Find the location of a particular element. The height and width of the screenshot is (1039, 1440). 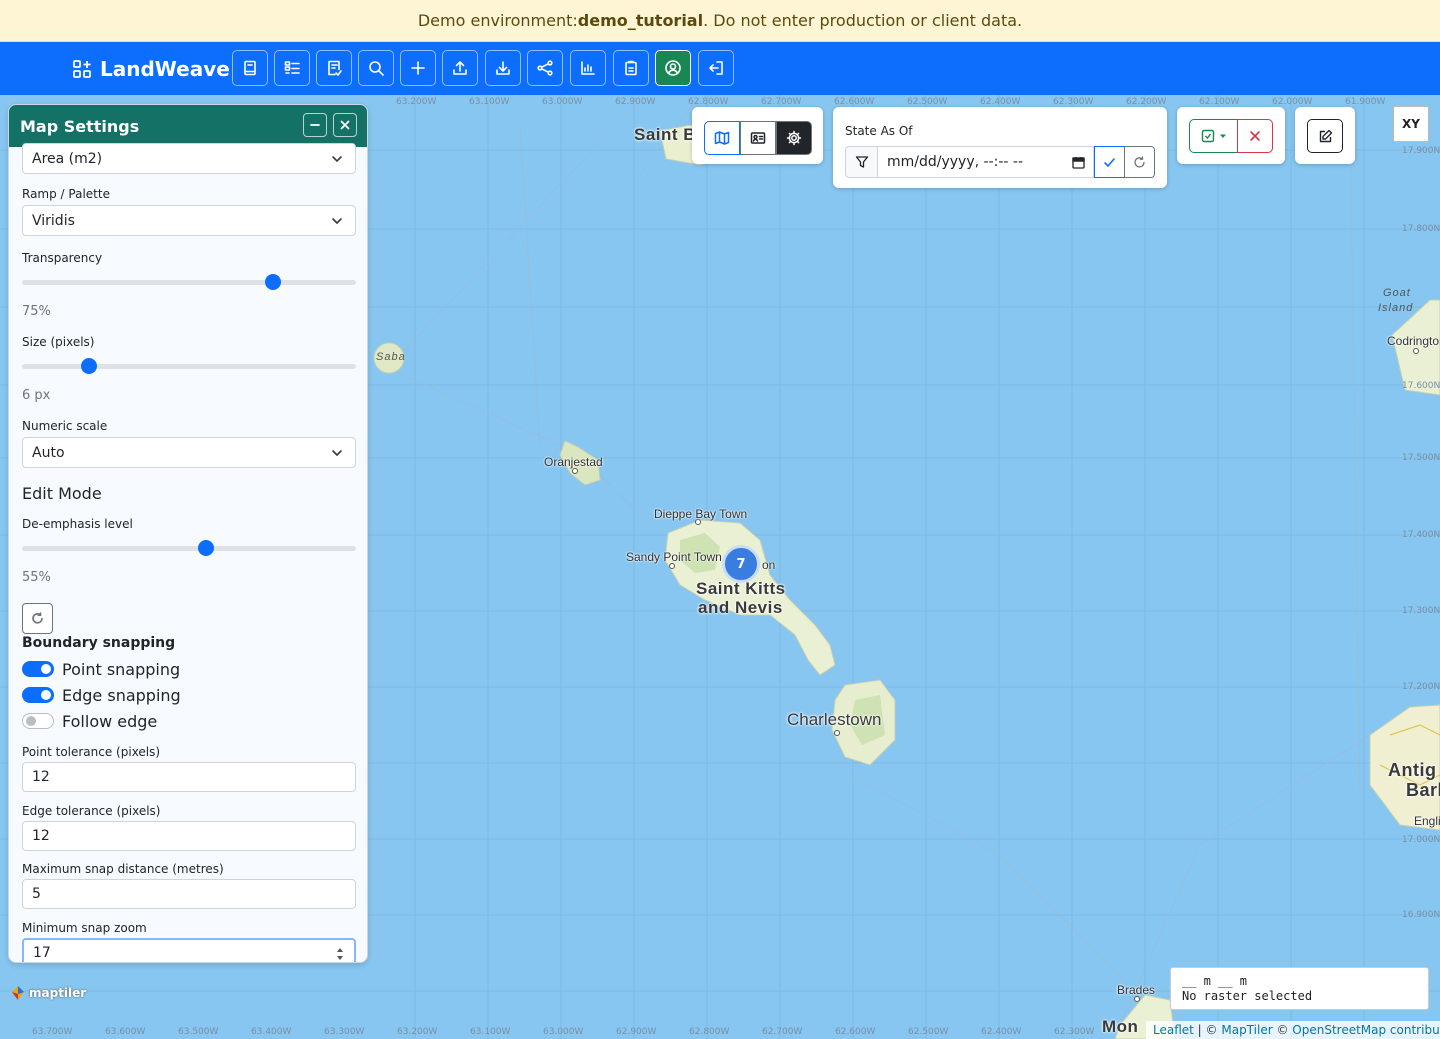

coordinate-label: 62.800W is located at coordinates (709, 1032).